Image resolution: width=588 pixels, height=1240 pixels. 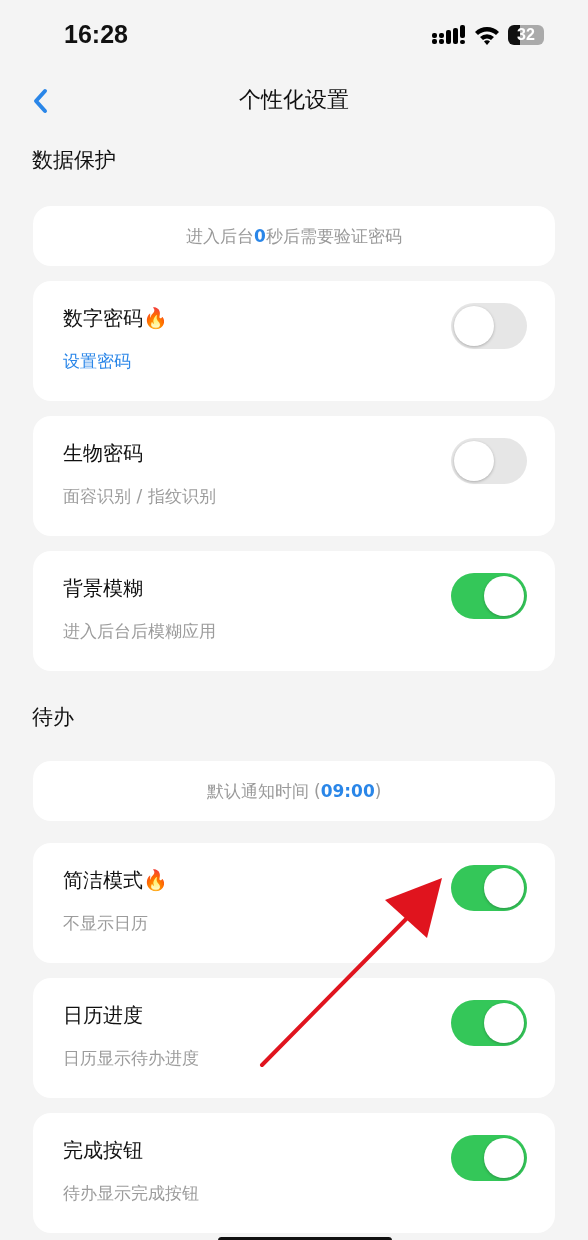 I want to click on page-title: 个性化设置, so click(x=294, y=100).